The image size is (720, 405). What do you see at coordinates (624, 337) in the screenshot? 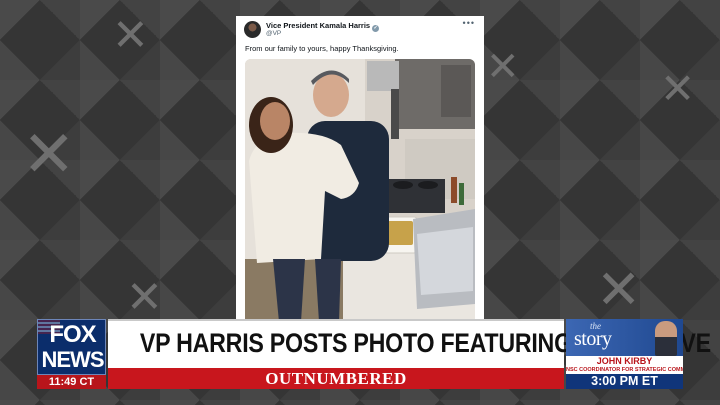
I see `promo-banner: the story` at bounding box center [624, 337].